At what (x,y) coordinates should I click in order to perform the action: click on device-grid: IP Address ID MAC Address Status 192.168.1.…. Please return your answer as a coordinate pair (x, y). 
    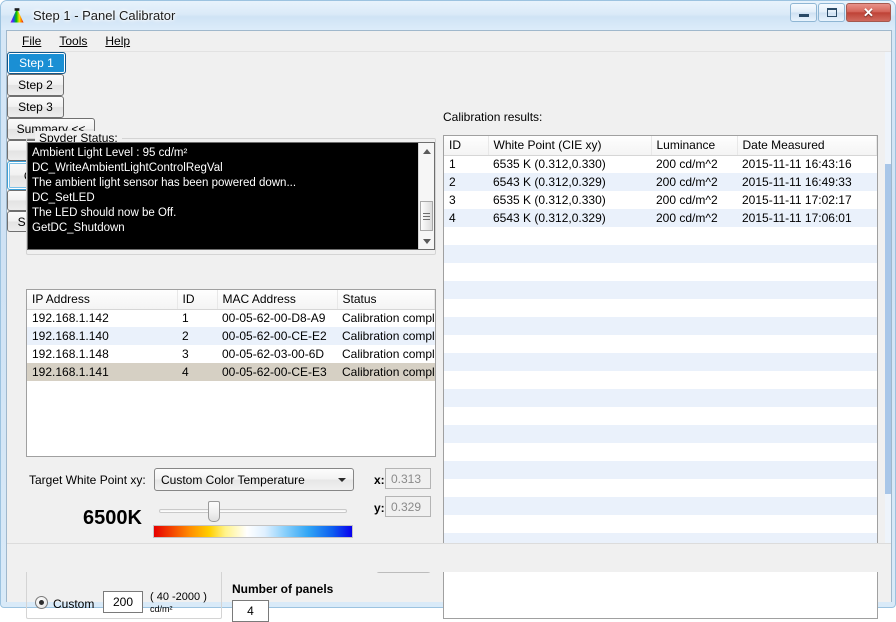
    Looking at the image, I should click on (231, 371).